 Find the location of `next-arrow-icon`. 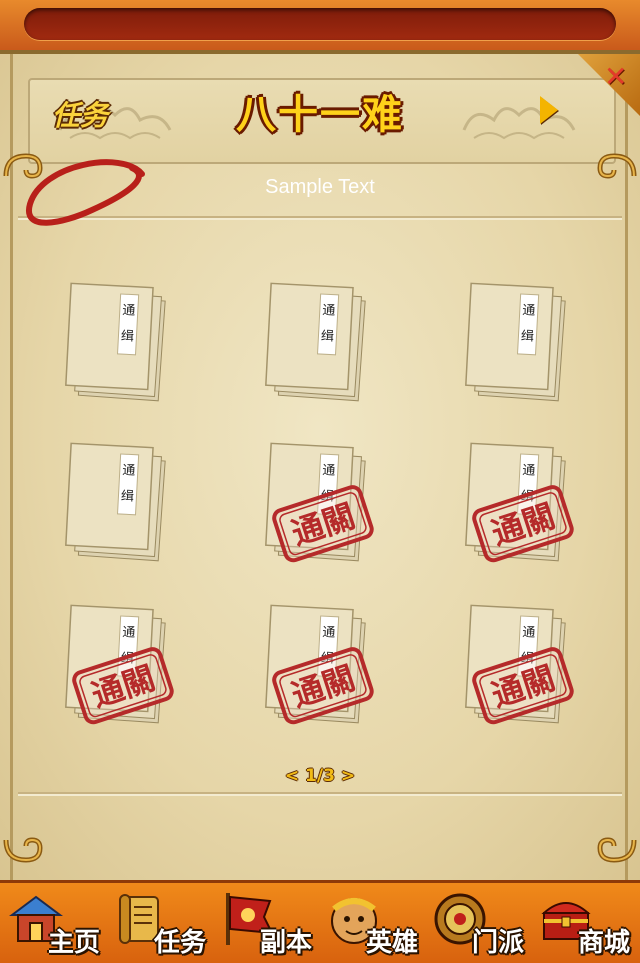

next-arrow-icon is located at coordinates (549, 110).